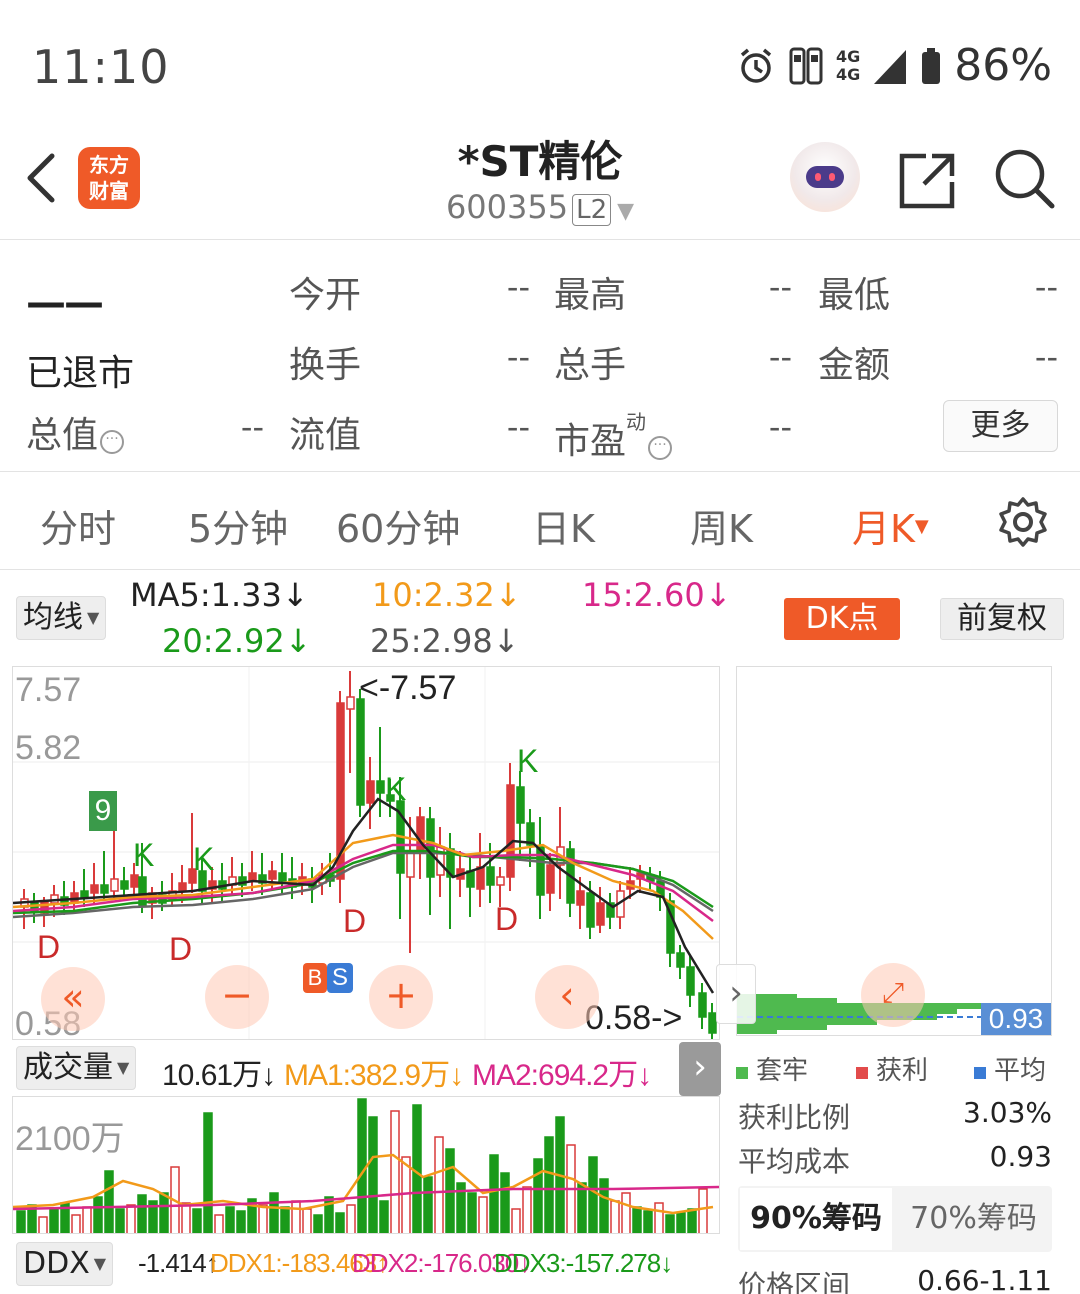 This screenshot has width=1080, height=1294. Describe the element at coordinates (48, 690) in the screenshot. I see `y-axis-high: 7.57` at that location.